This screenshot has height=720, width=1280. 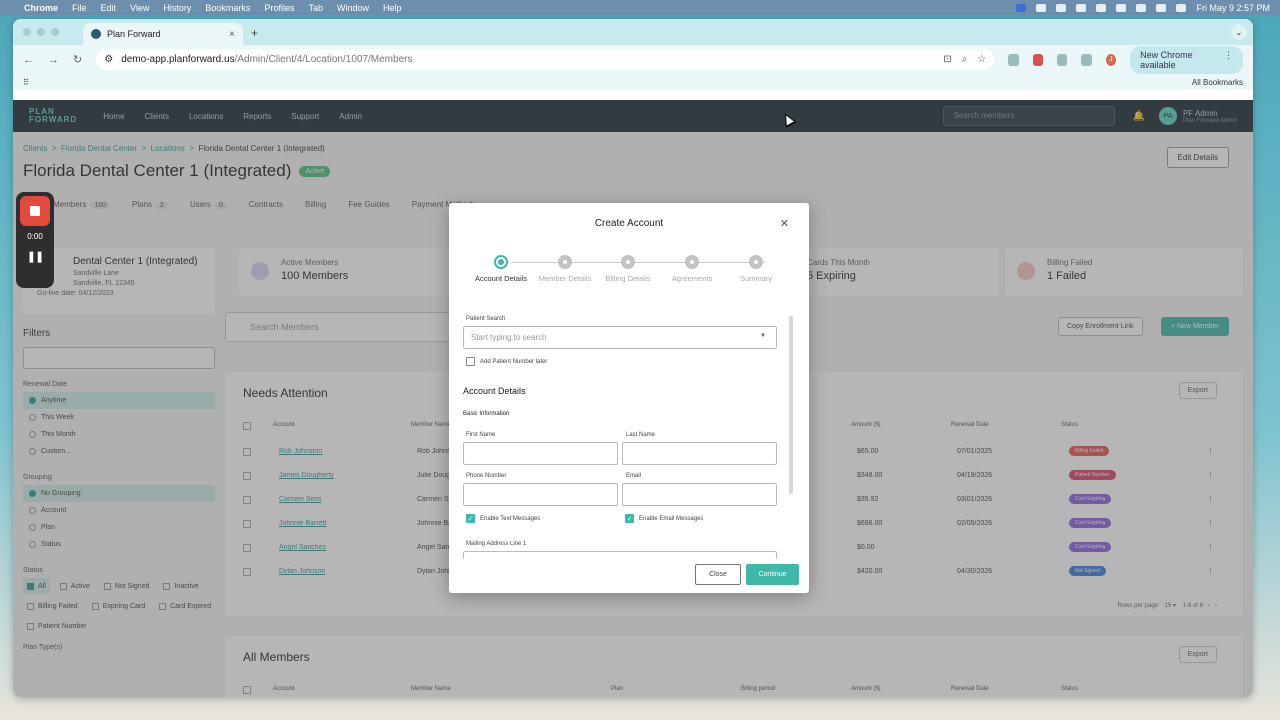 What do you see at coordinates (540, 453) in the screenshot?
I see `first-name-input` at bounding box center [540, 453].